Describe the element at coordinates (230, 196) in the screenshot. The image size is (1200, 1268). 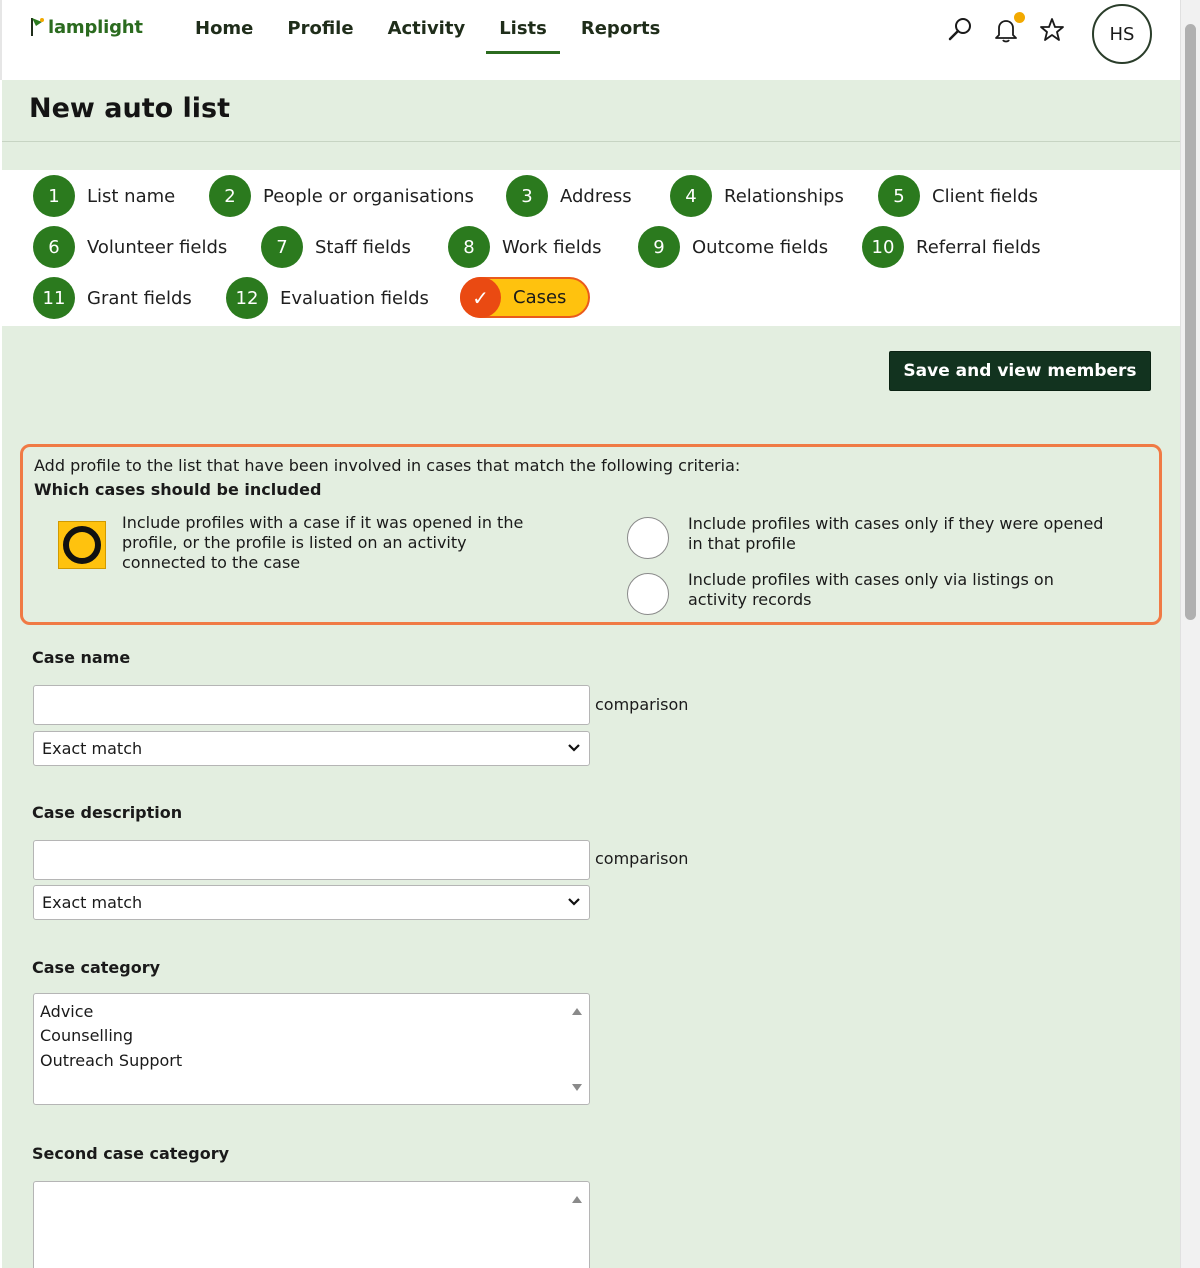
I see `step-number: 2` at that location.